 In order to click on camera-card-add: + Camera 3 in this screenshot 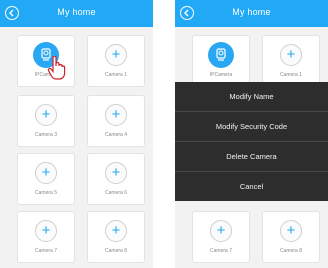, I will do `click(46, 121)`.